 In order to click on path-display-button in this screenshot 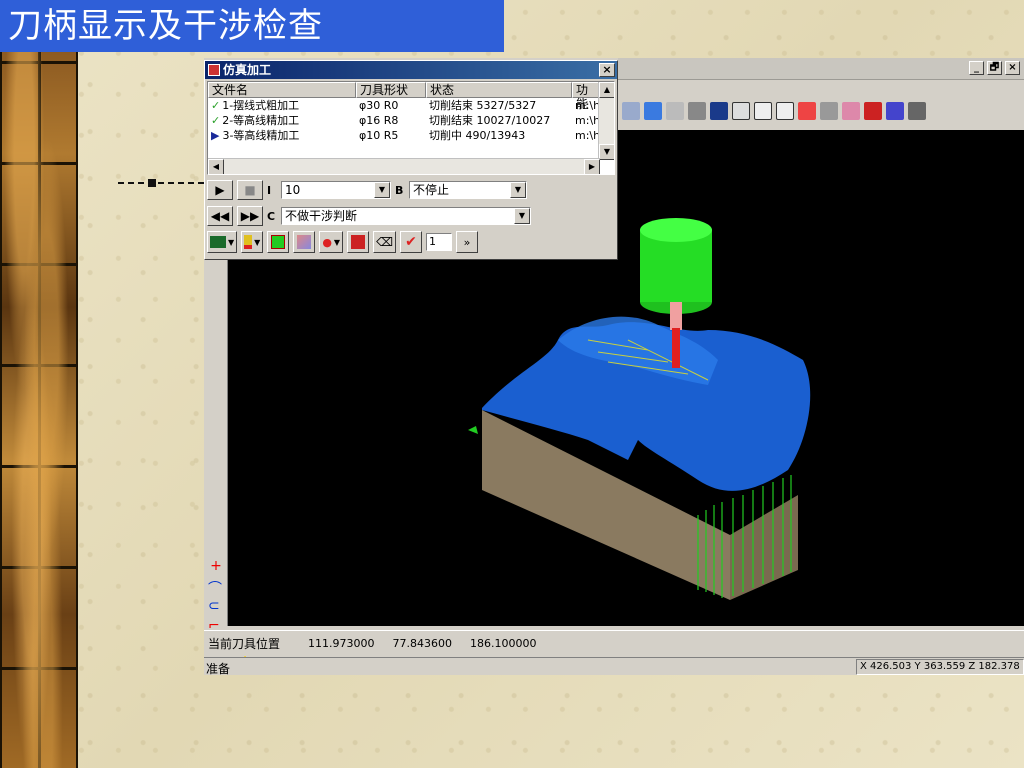, I will do `click(304, 242)`.